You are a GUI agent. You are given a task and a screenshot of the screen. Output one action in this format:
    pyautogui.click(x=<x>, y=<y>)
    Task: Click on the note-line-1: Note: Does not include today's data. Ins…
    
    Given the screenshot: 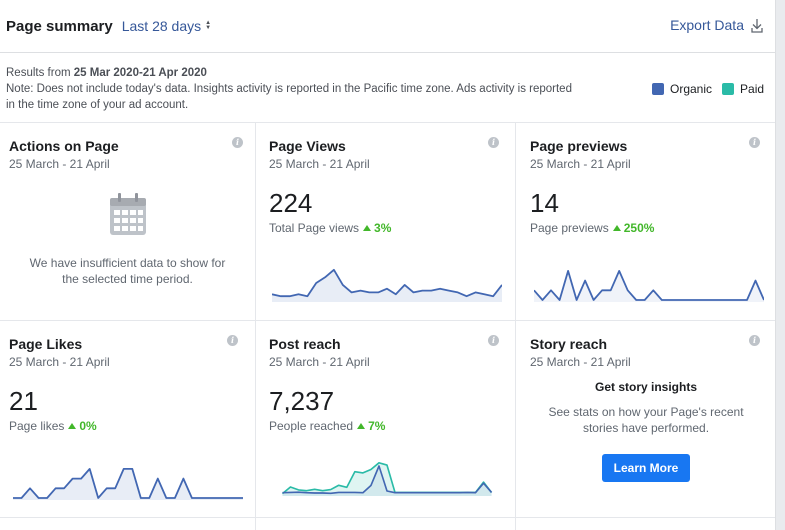 What is the action you would take?
    pyautogui.click(x=289, y=89)
    